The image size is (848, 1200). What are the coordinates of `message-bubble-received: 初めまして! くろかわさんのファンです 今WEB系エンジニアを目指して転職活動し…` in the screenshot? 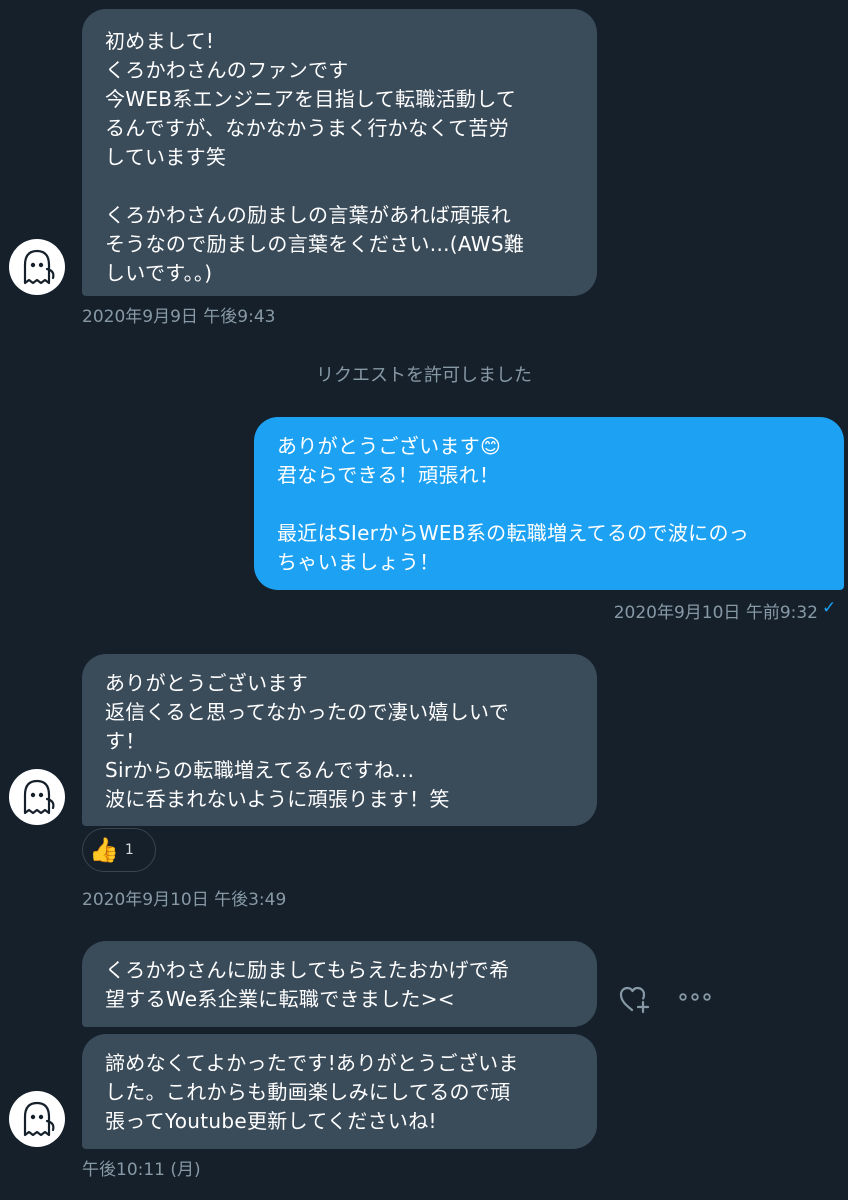 It's located at (339, 152).